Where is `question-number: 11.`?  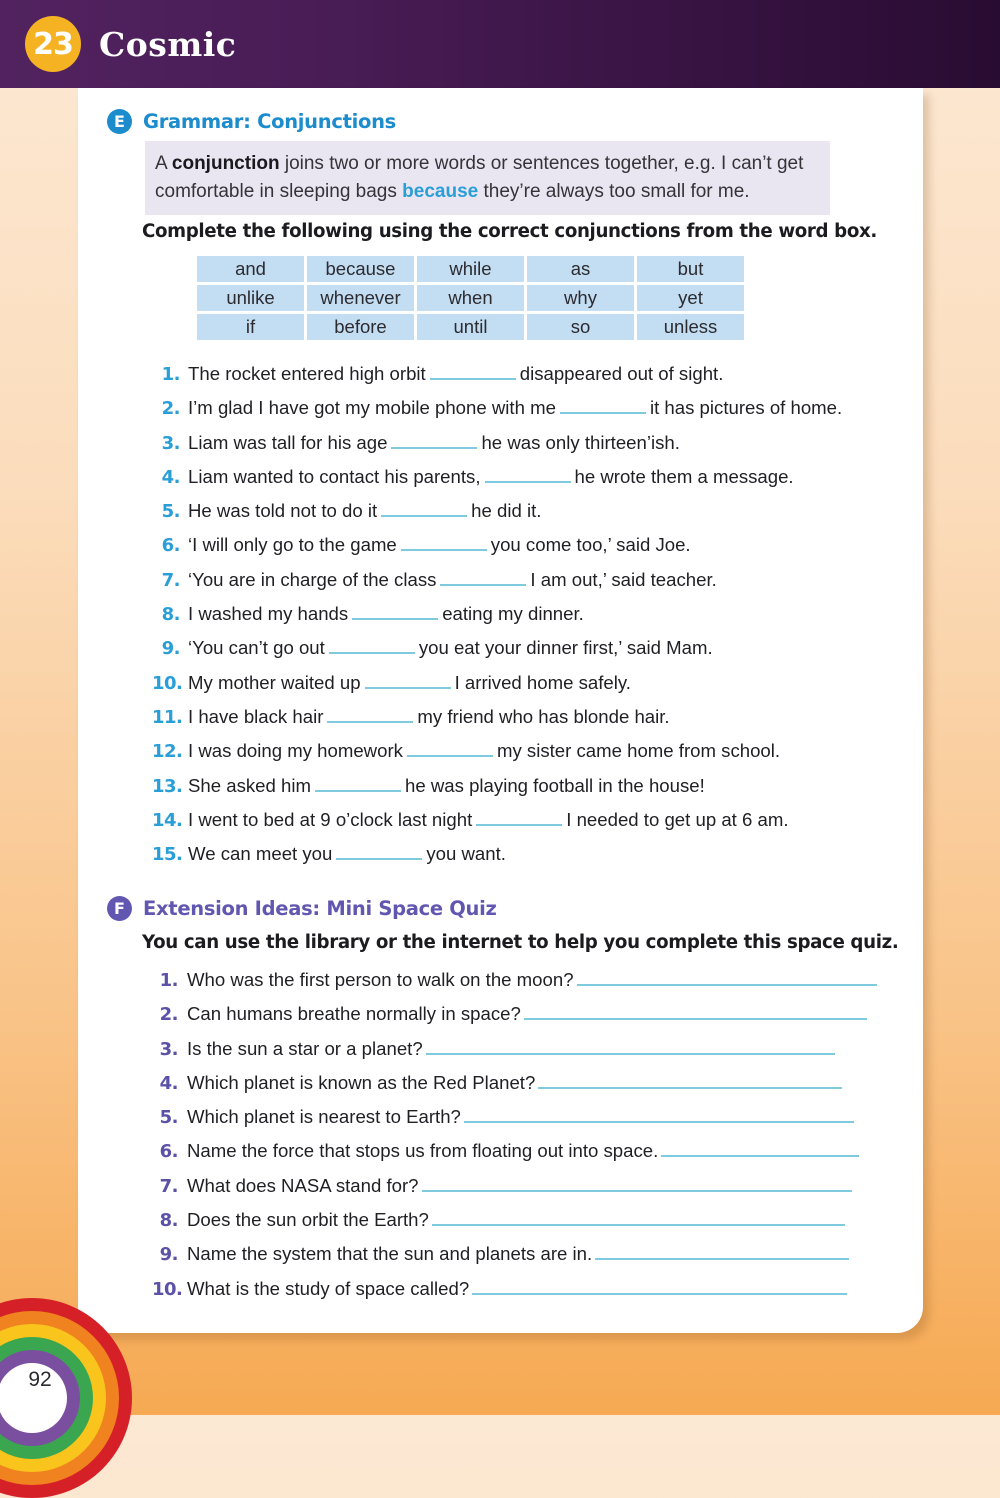 question-number: 11. is located at coordinates (167, 717).